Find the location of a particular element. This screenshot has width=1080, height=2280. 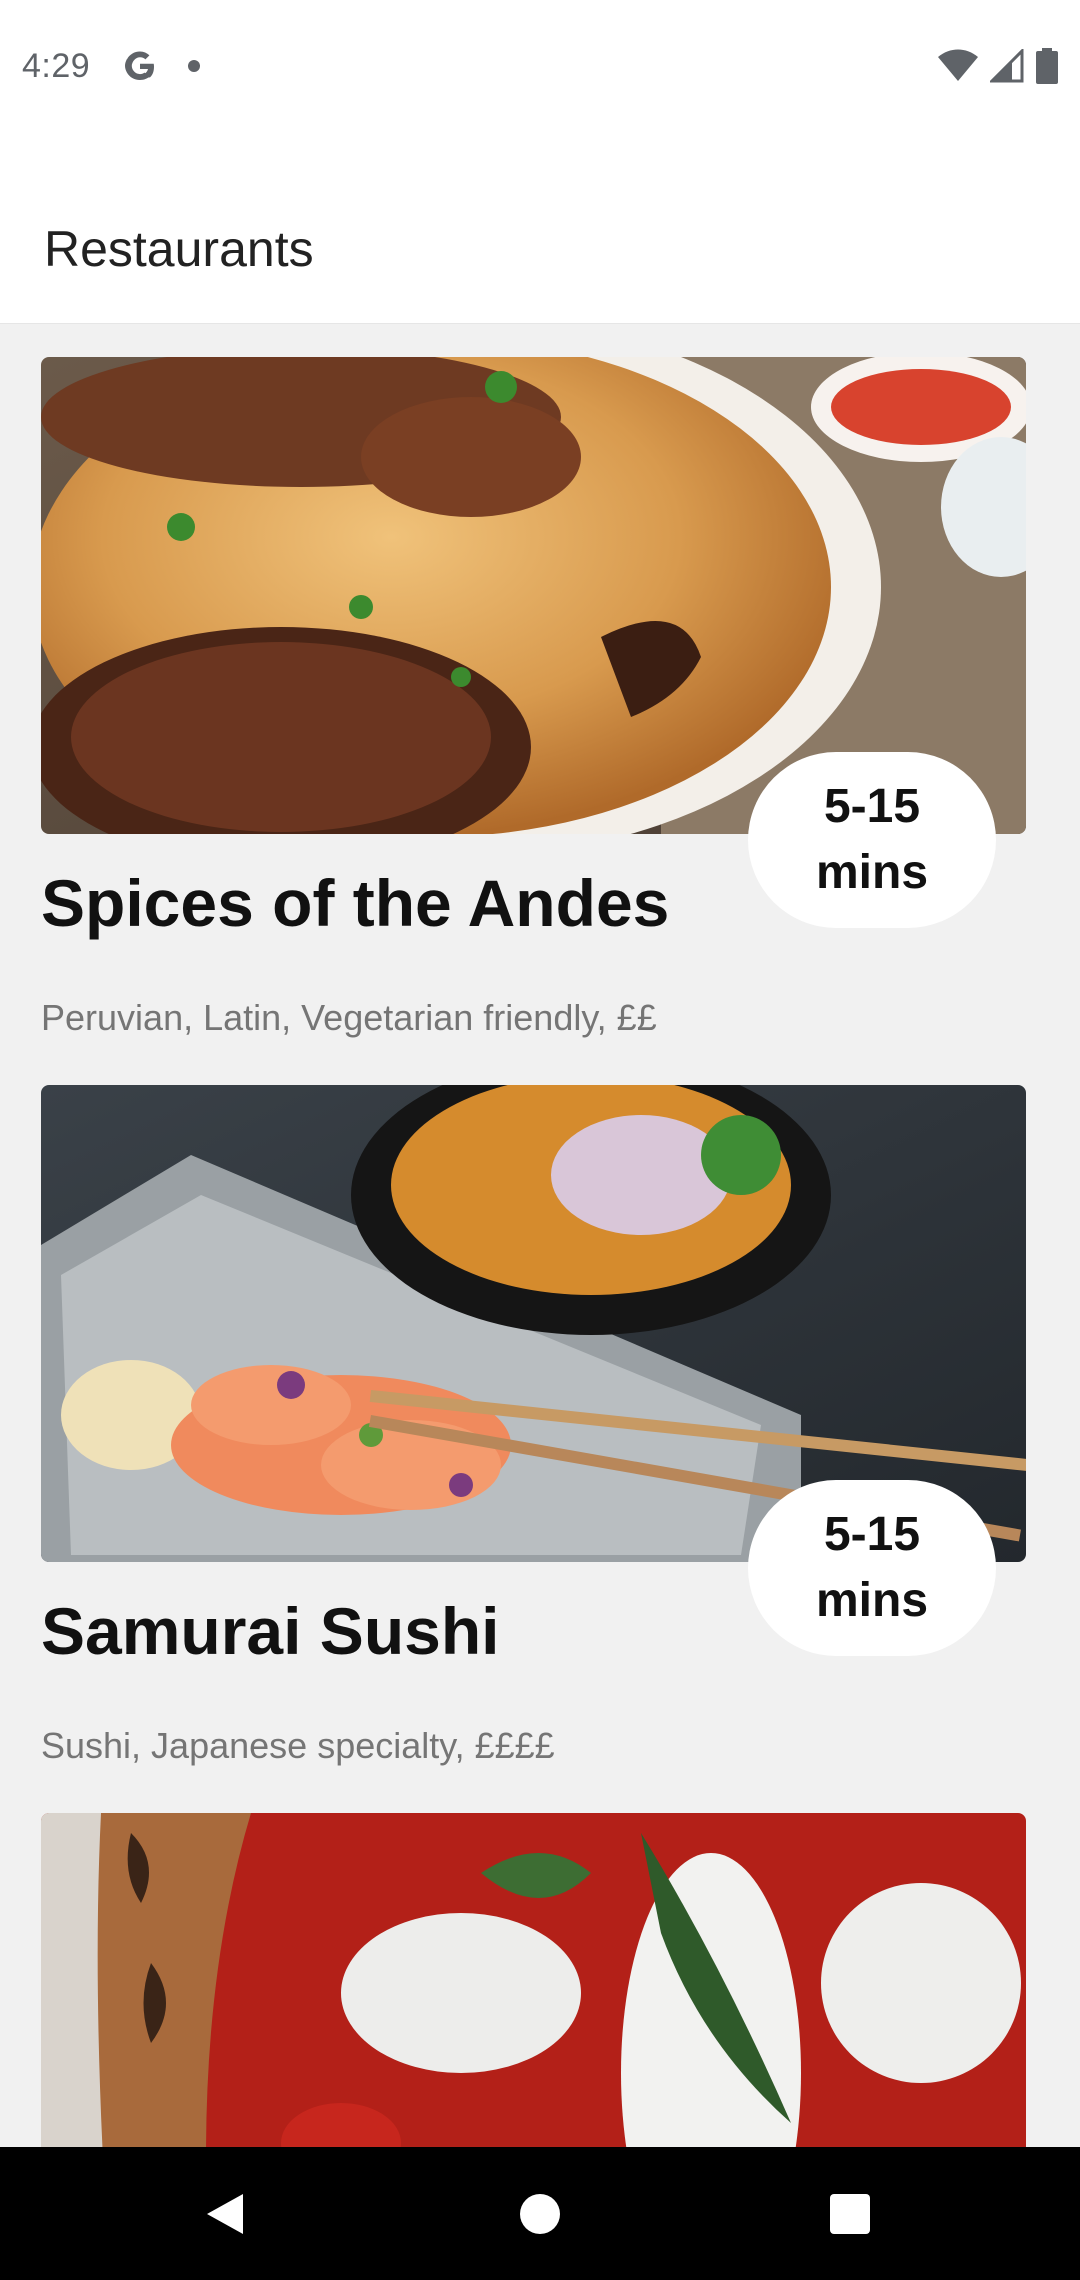

battery-icon is located at coordinates (1047, 66).